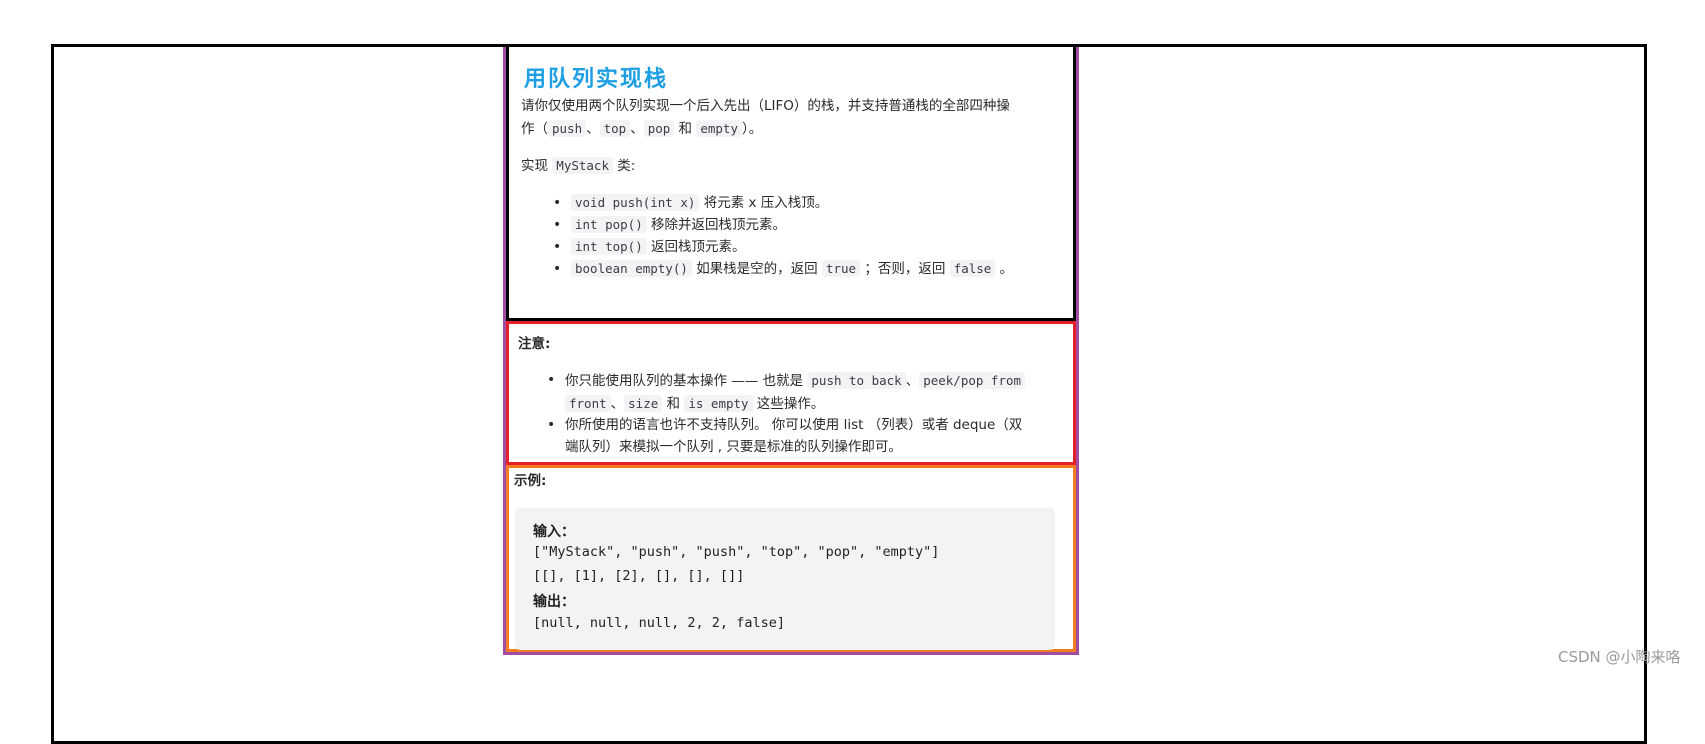 The height and width of the screenshot is (744, 1705). What do you see at coordinates (719, 128) in the screenshot?
I see `code-empty: empty` at bounding box center [719, 128].